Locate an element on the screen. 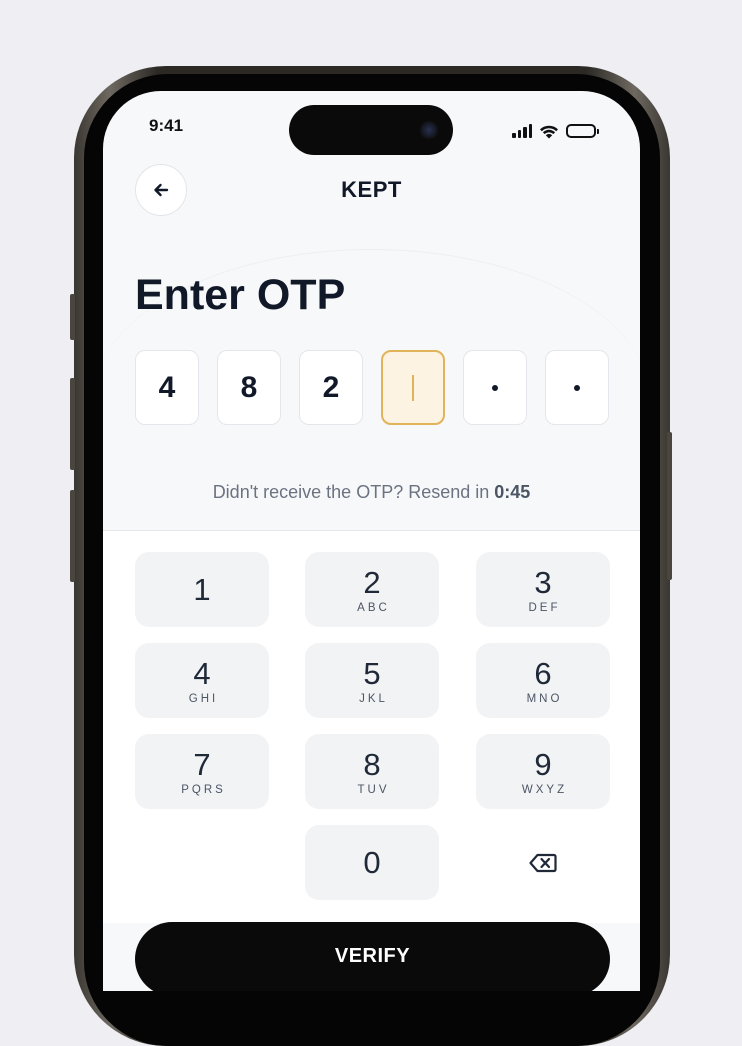  key-3: 3 DEF is located at coordinates (543, 589).